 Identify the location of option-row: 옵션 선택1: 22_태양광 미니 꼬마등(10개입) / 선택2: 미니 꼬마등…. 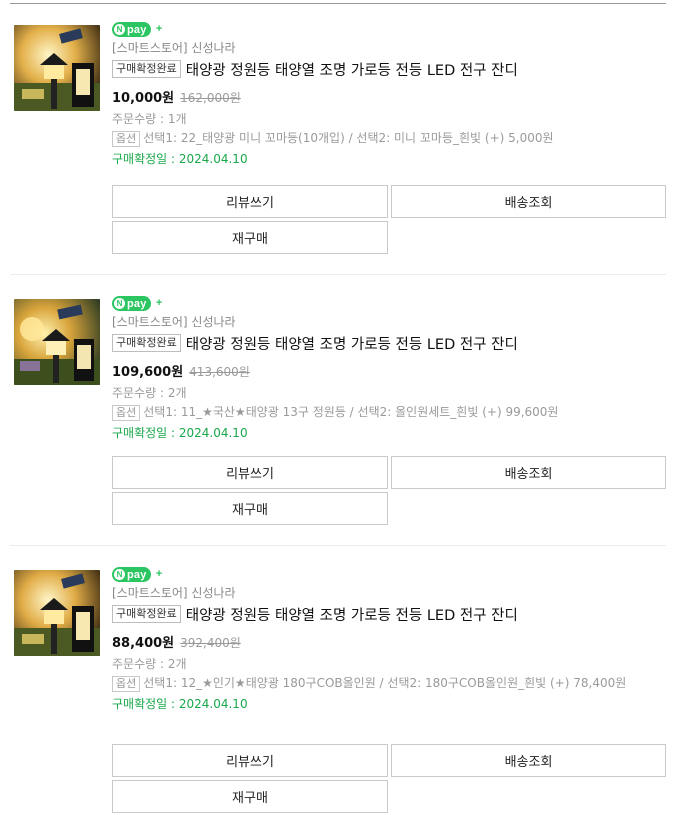
(390, 138).